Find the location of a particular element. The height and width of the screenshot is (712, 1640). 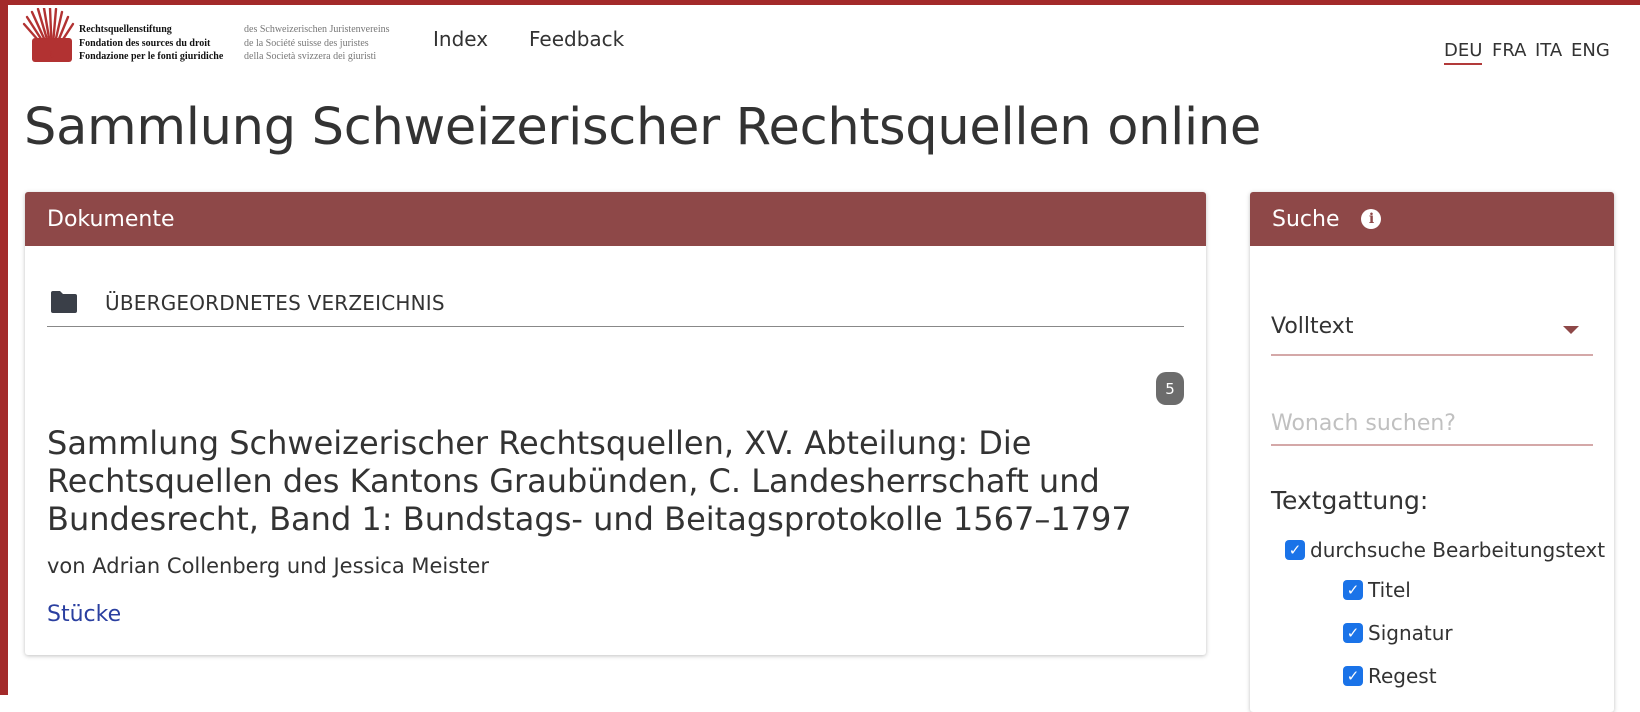

option-signature: ✓ Signatur is located at coordinates (1398, 633).